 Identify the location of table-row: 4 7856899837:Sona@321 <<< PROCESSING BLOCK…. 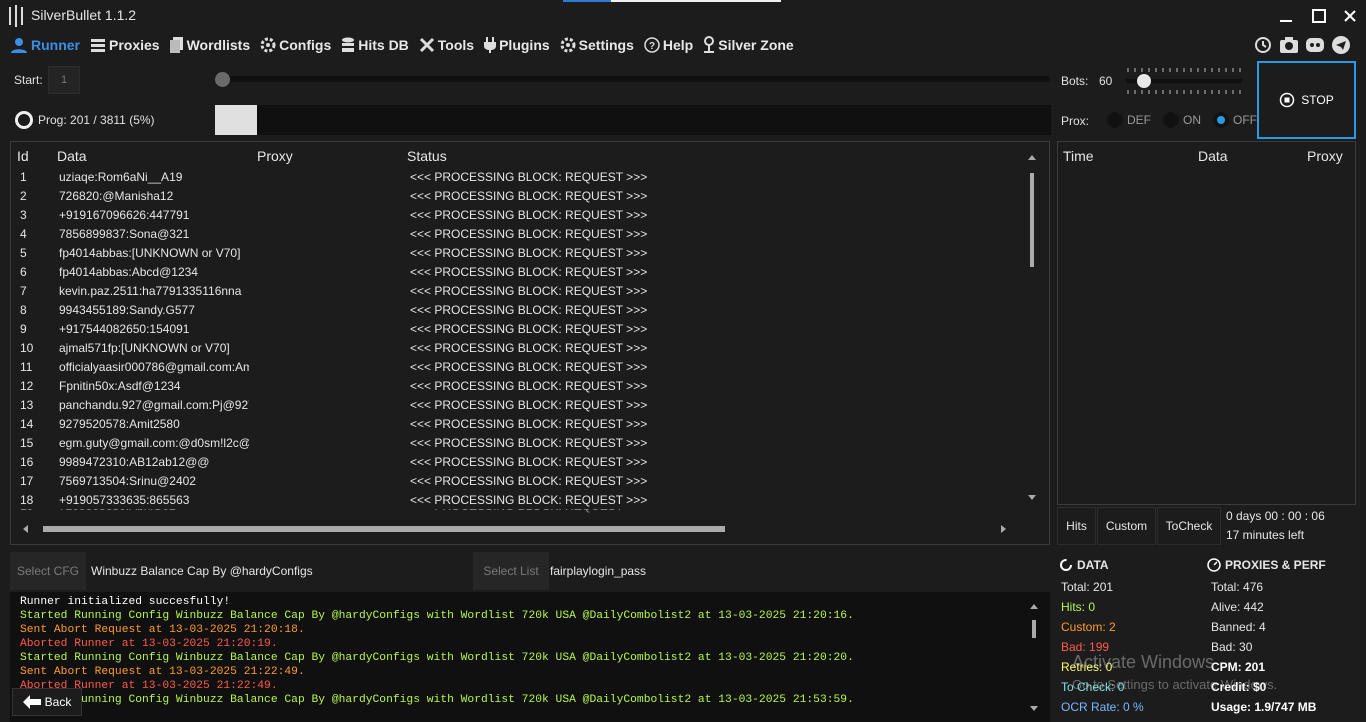
(516, 233).